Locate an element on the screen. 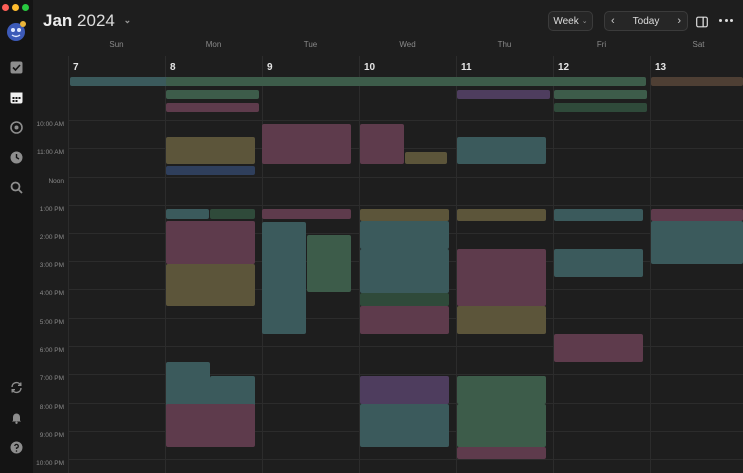 This screenshot has width=743, height=473. time-label: 10:00 AM is located at coordinates (50, 124).